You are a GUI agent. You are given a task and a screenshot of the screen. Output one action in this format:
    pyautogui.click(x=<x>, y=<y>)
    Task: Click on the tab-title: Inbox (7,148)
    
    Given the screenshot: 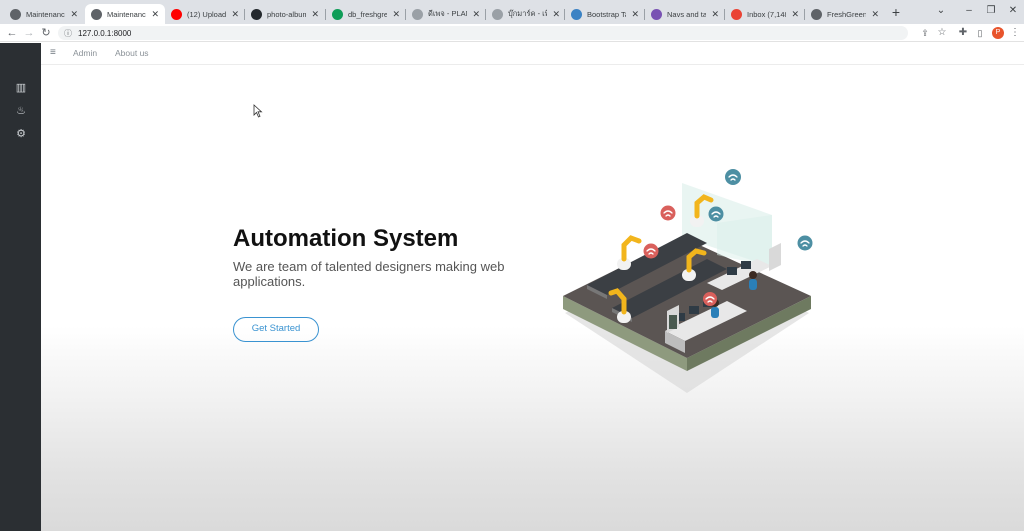 What is the action you would take?
    pyautogui.click(x=766, y=14)
    